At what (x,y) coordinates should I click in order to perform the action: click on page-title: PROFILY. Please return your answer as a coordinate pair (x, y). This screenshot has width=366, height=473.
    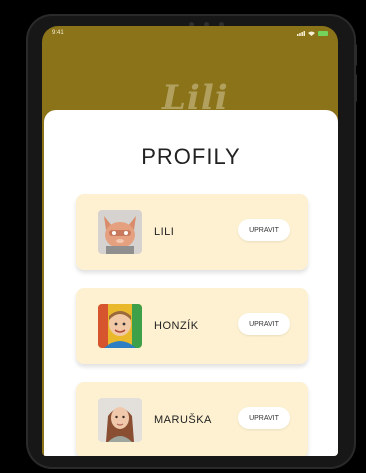
    Looking at the image, I should click on (191, 156).